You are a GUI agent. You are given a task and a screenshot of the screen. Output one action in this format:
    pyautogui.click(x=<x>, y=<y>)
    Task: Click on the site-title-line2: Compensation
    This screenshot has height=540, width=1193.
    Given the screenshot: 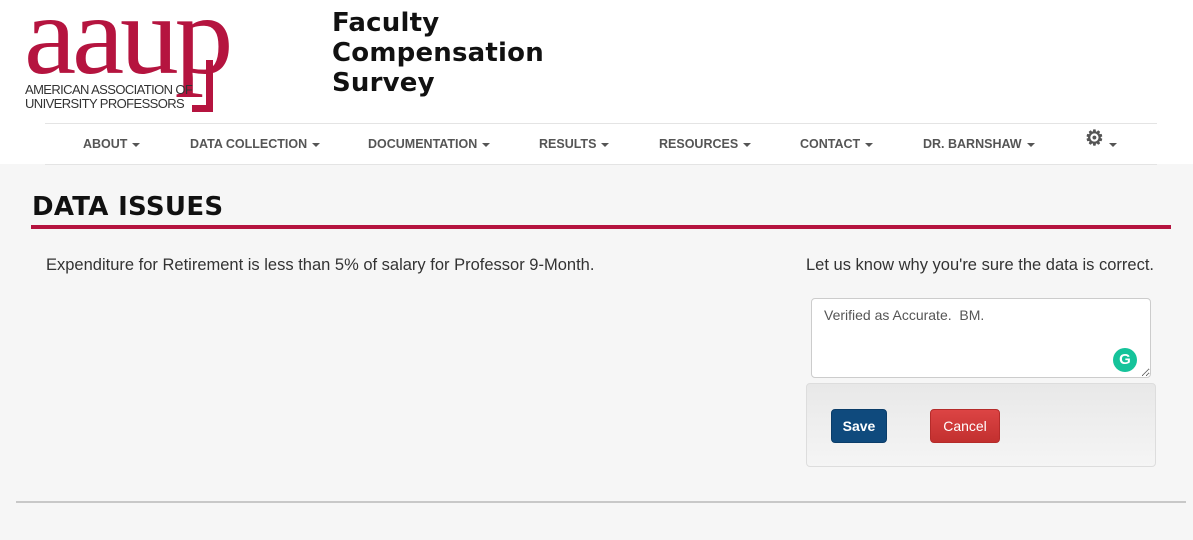 What is the action you would take?
    pyautogui.click(x=438, y=53)
    